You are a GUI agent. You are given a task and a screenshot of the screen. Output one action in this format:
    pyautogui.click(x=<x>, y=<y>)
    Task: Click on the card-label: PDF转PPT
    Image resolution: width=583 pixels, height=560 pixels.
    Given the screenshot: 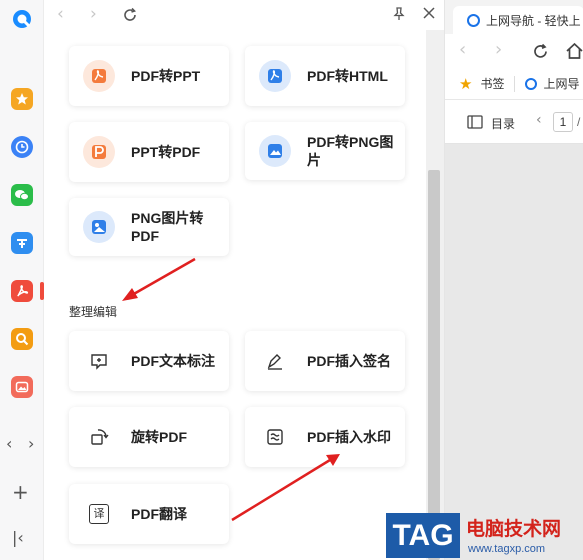 What is the action you would take?
    pyautogui.click(x=166, y=76)
    